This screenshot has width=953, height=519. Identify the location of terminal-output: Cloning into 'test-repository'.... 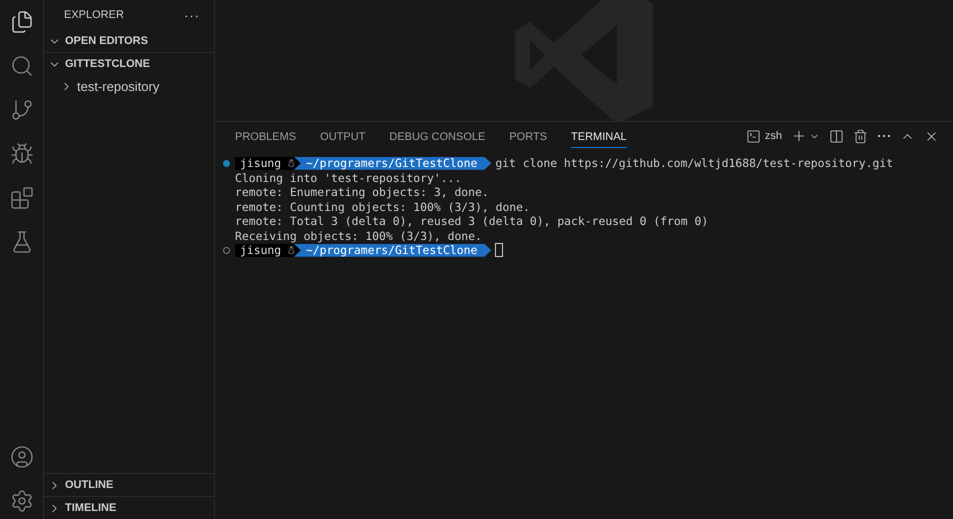
(348, 177).